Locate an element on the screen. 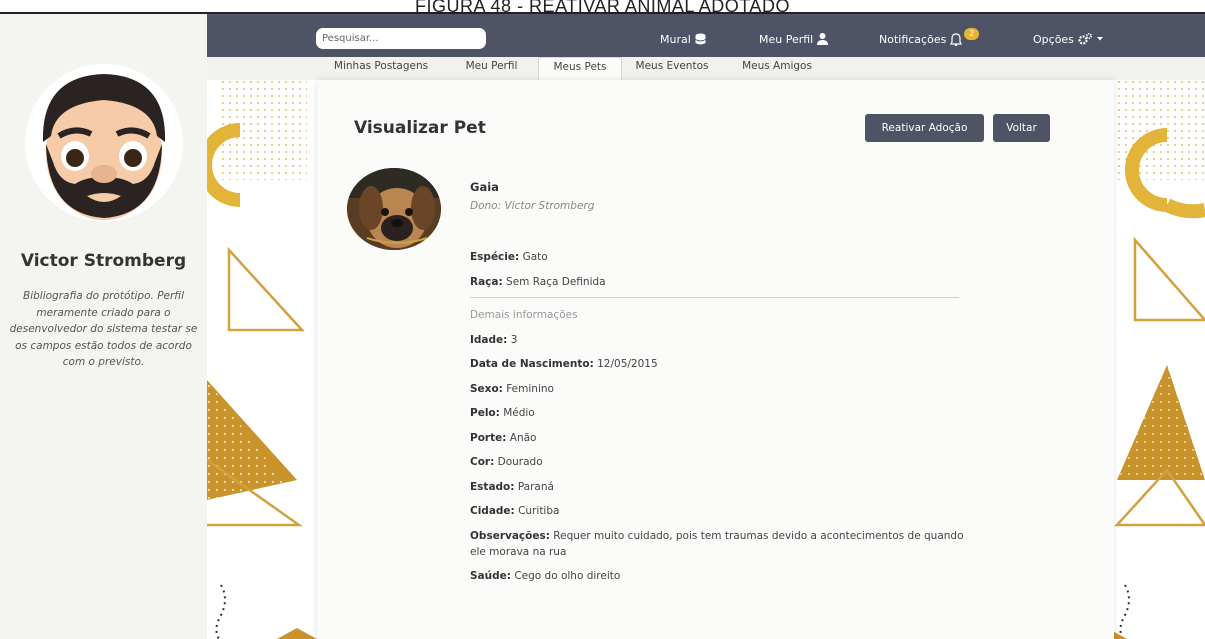  caret-down-icon is located at coordinates (1099, 39).